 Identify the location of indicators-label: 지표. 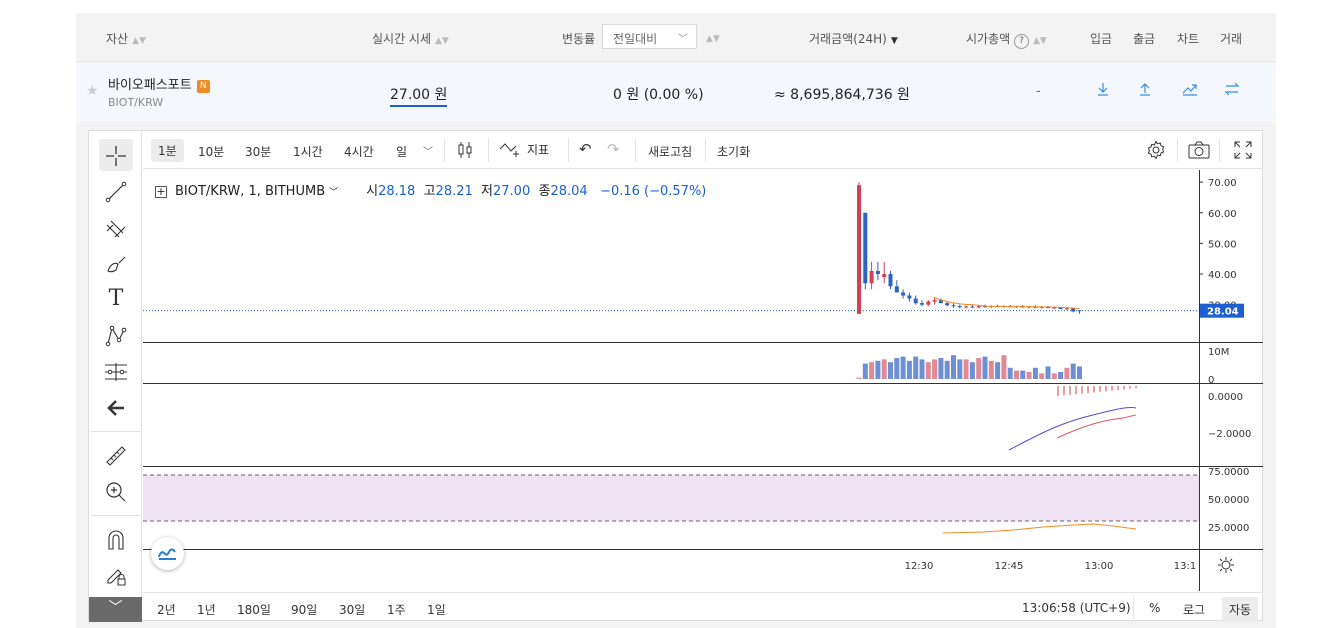
(538, 150).